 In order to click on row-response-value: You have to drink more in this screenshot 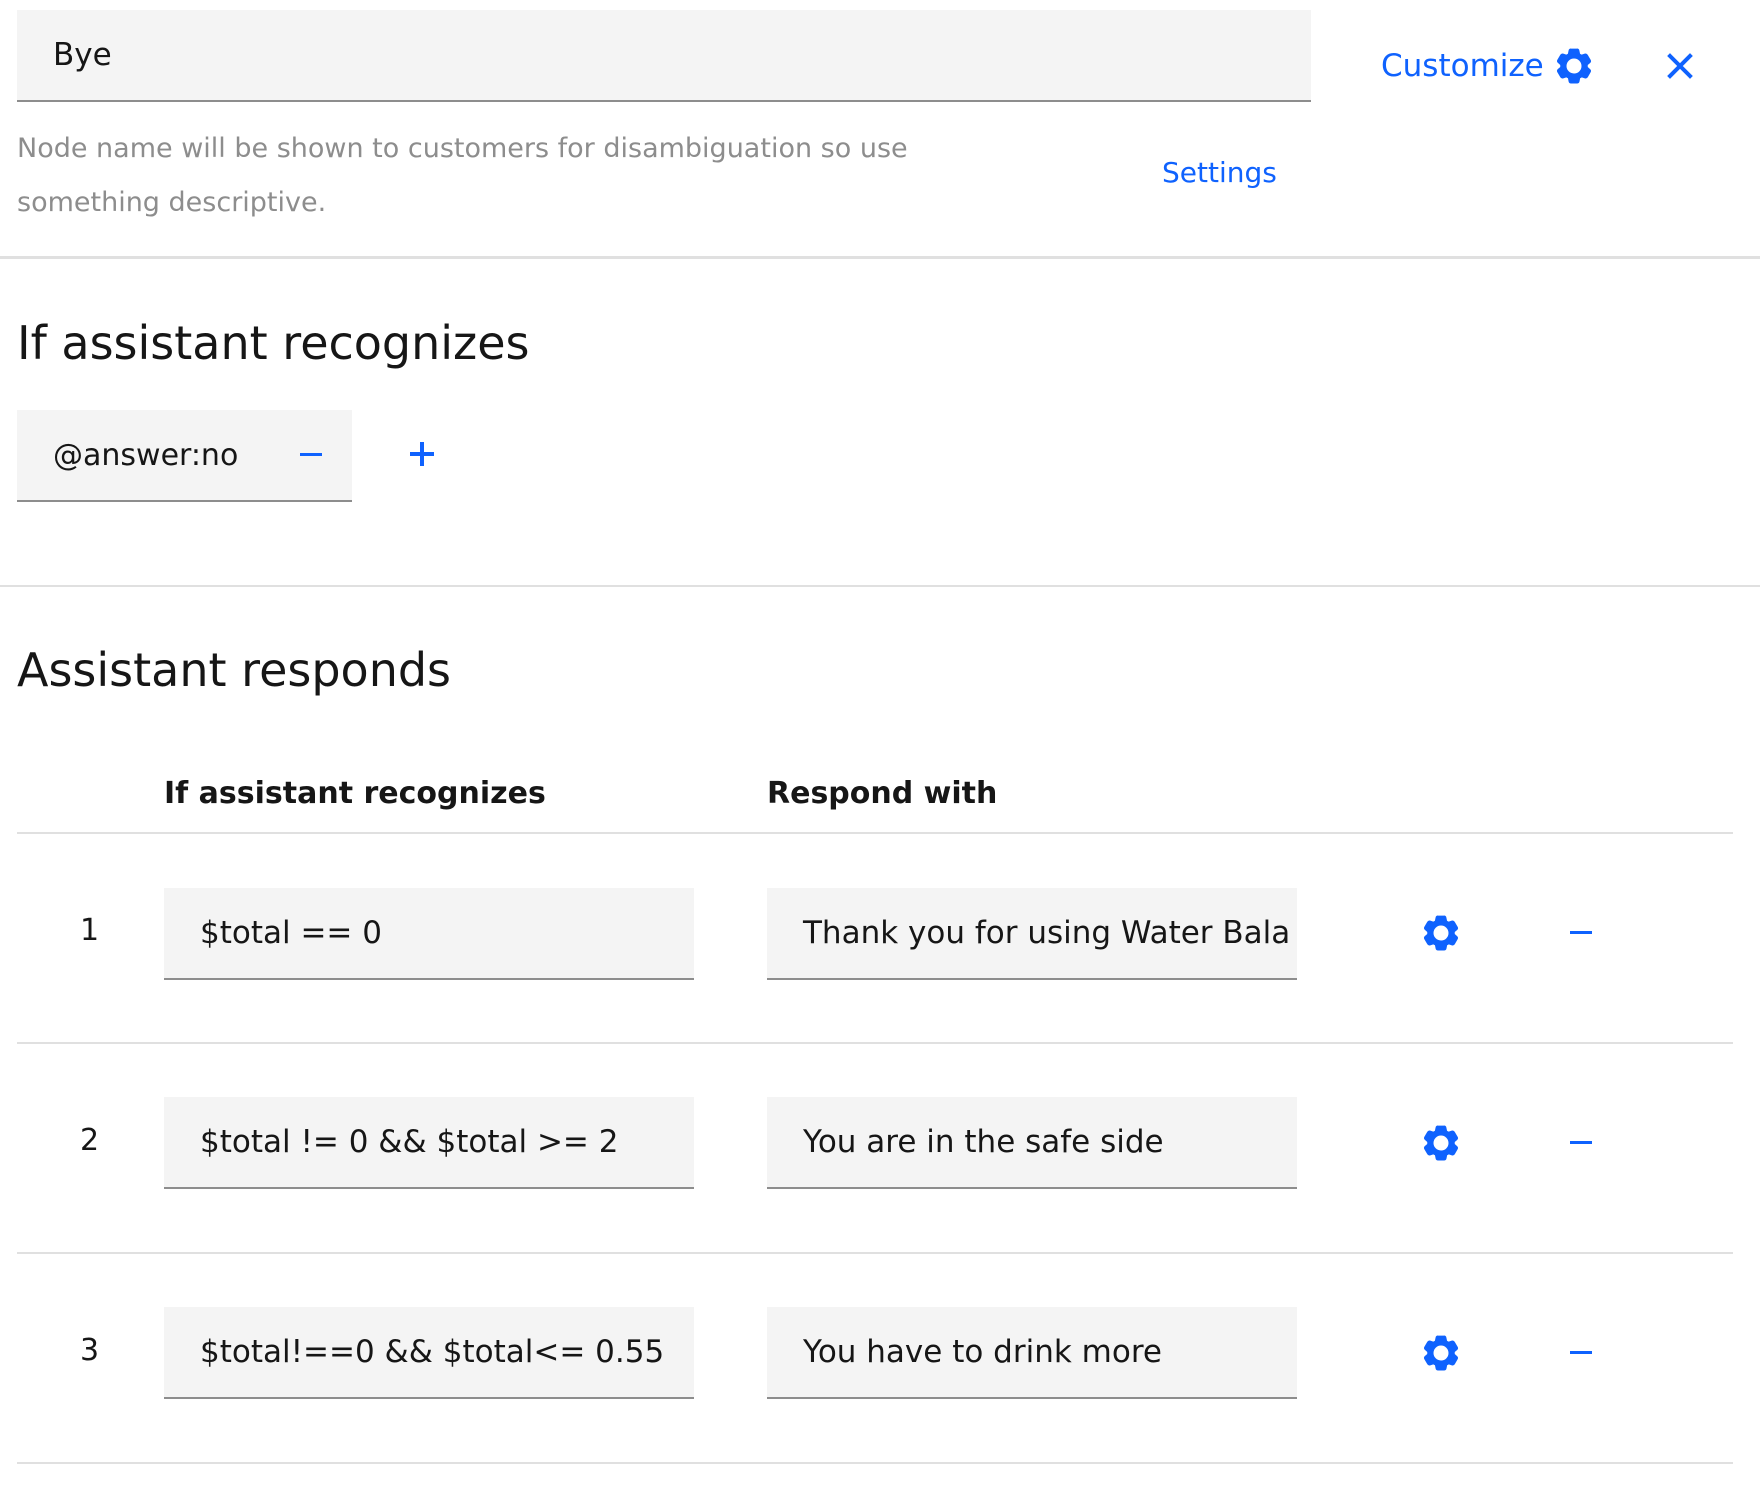, I will do `click(982, 1352)`.